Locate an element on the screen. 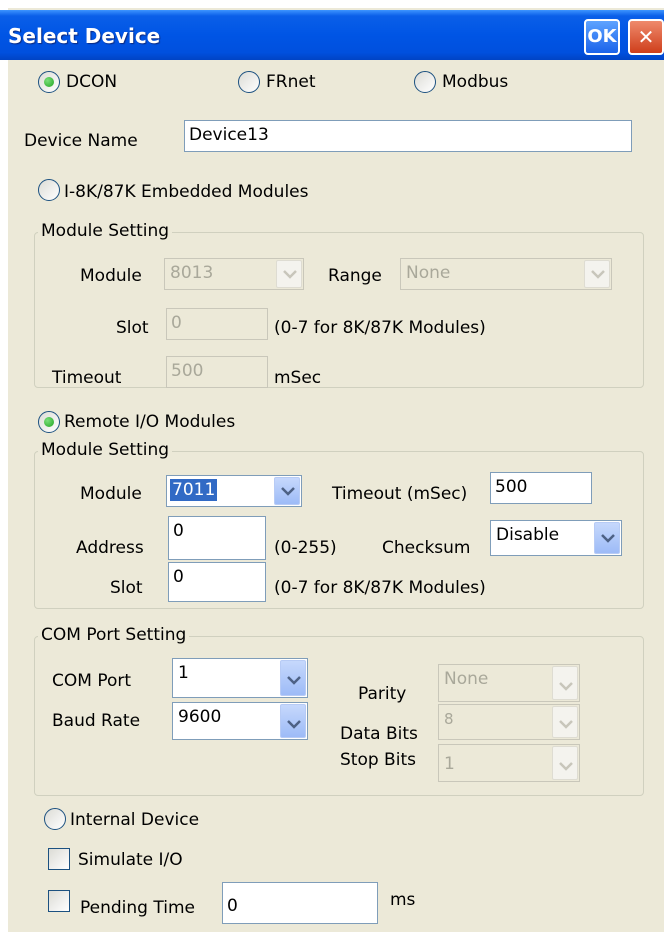 The image size is (664, 932). remote-slot-hint: (0-7 for 8K/87K Modules) is located at coordinates (380, 588).